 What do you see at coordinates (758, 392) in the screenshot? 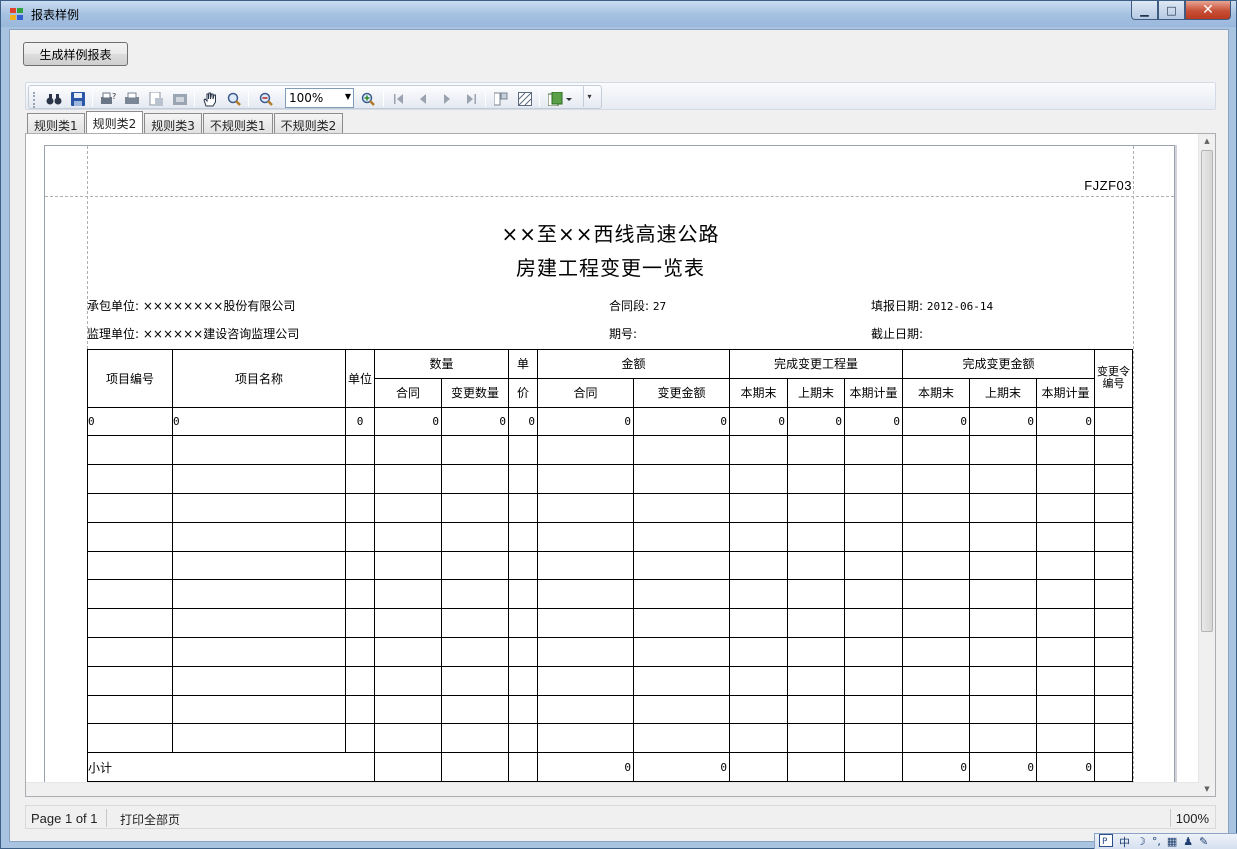
I see `header-dq-current: 本期末` at bounding box center [758, 392].